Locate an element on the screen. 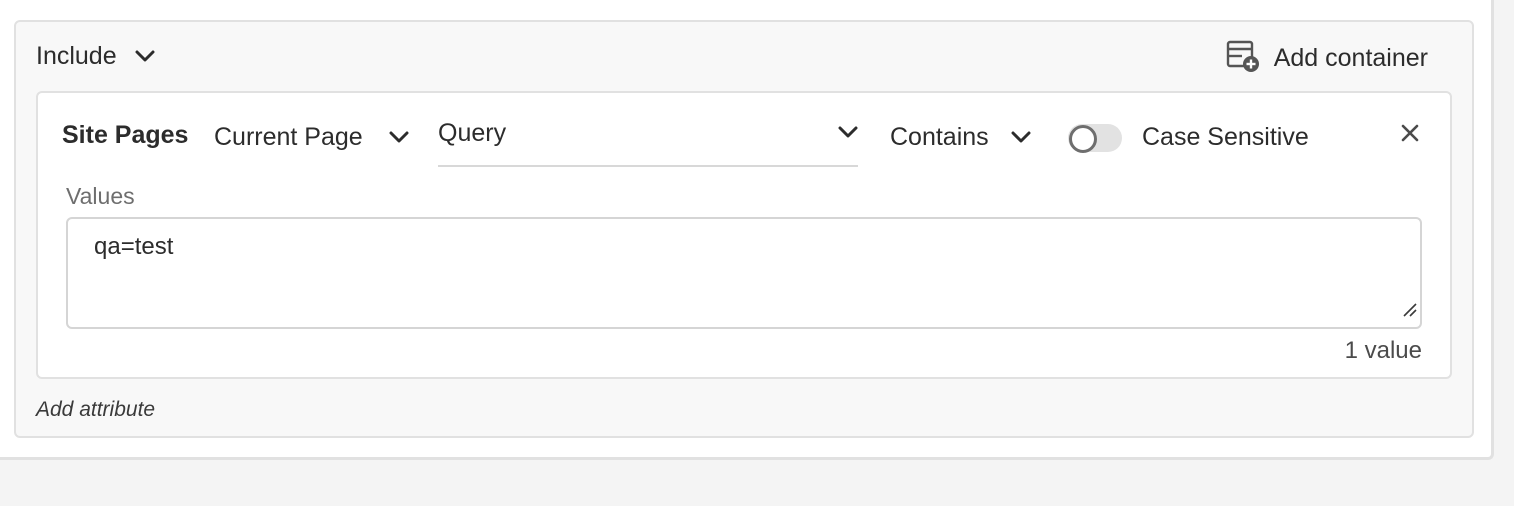 This screenshot has width=1514, height=506. include-label: Include is located at coordinates (76, 55).